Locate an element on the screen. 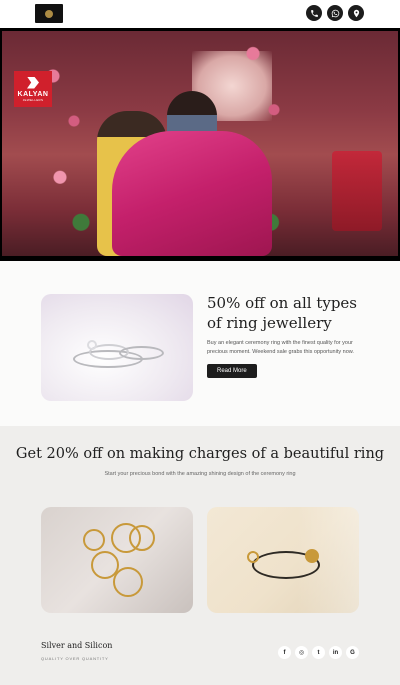  read-more-button: Read More is located at coordinates (232, 371).